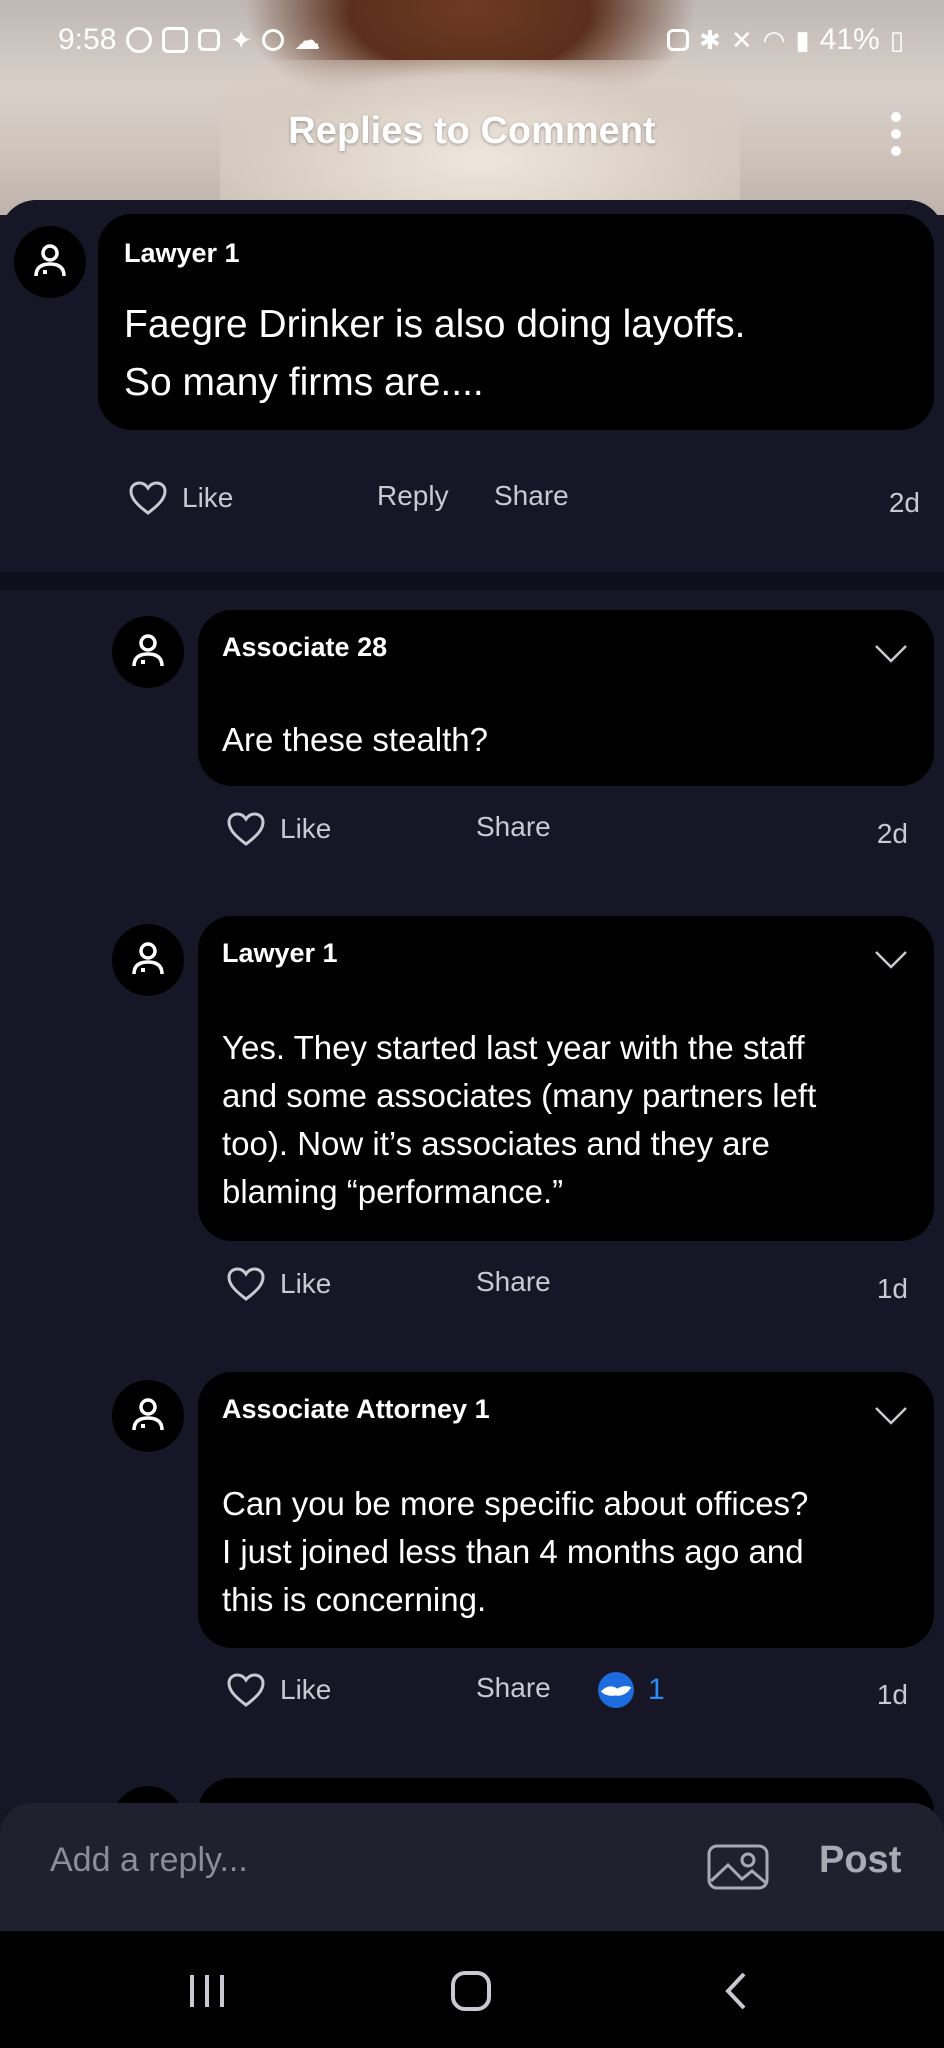  I want to click on system-nav-bar, so click(472, 1989).